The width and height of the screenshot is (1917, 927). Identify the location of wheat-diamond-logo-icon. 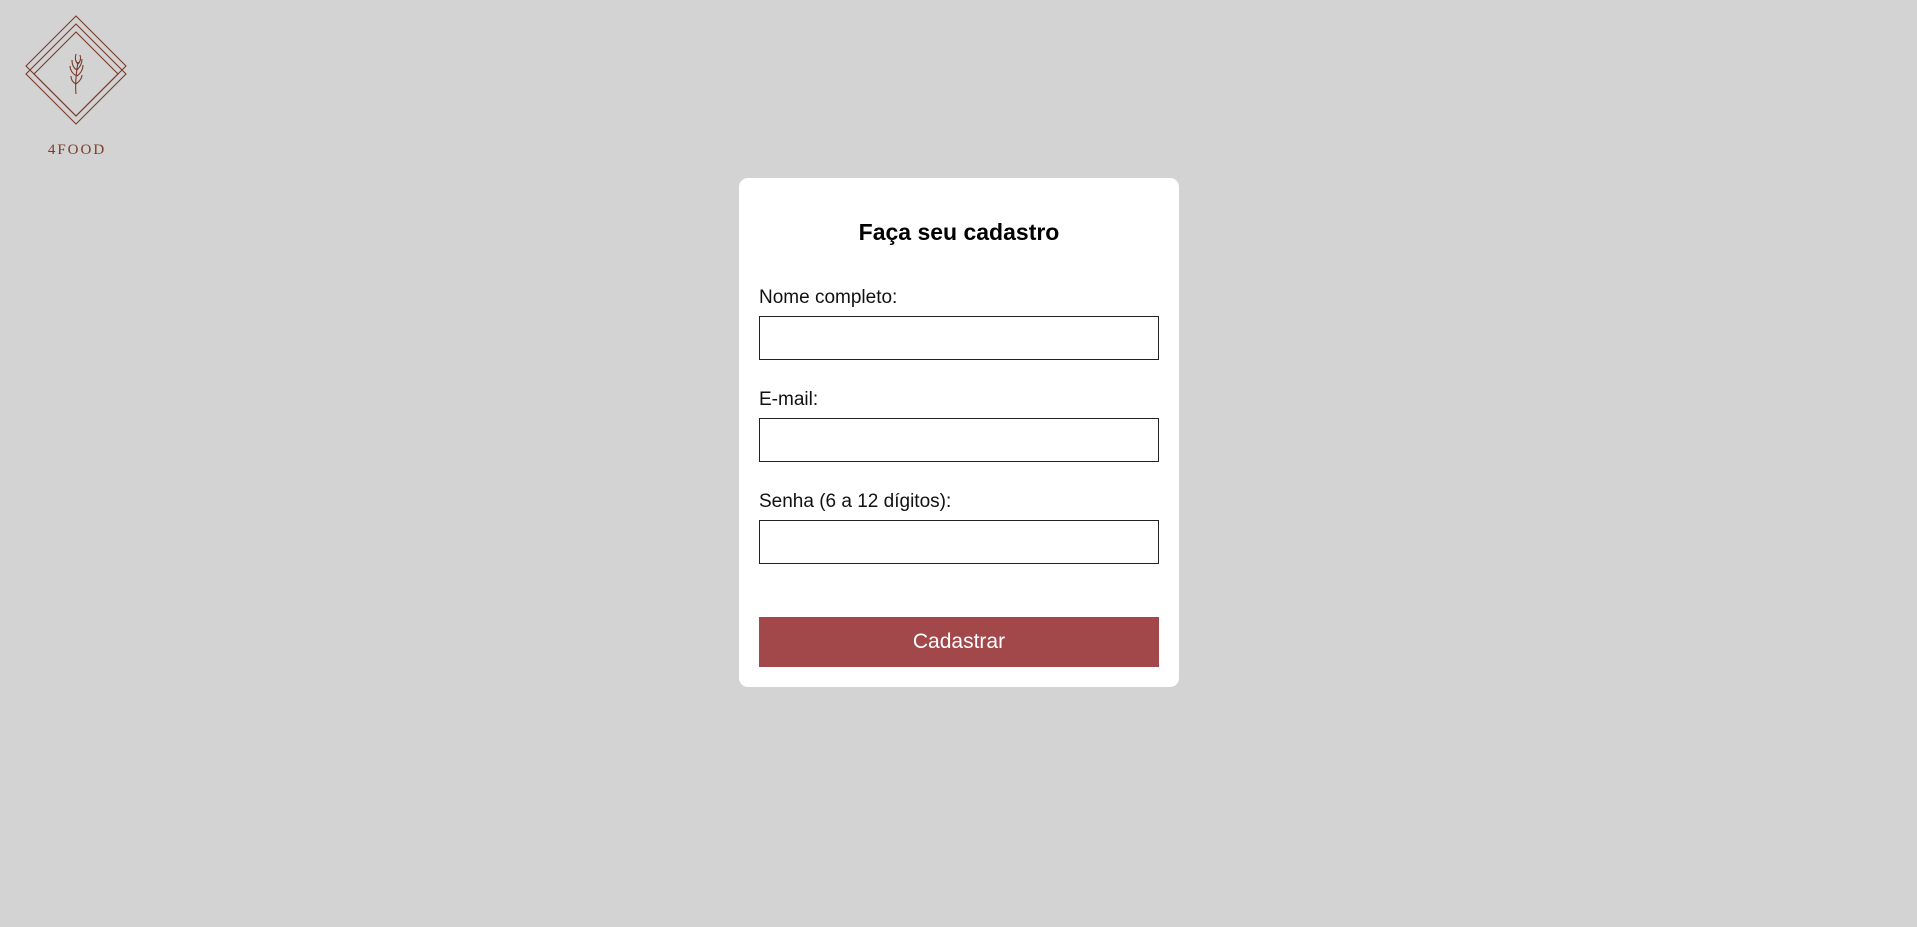
(76, 70).